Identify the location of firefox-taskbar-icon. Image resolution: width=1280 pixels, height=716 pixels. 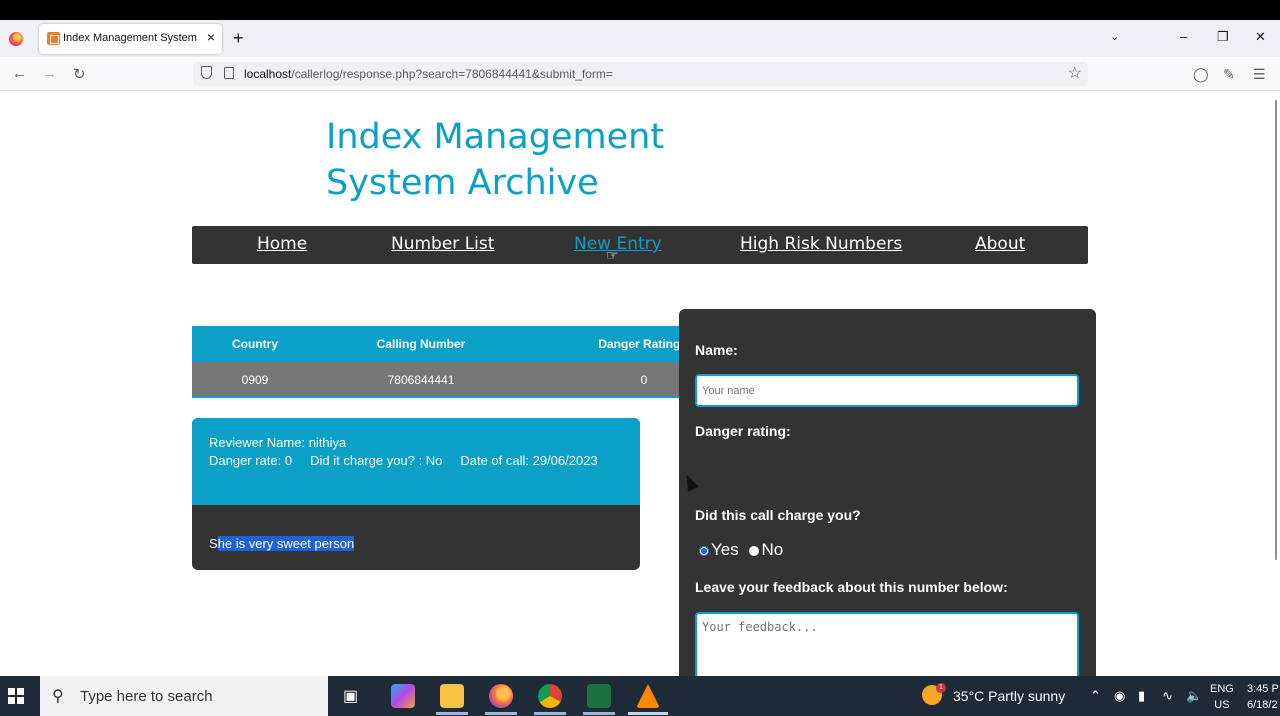
(501, 696).